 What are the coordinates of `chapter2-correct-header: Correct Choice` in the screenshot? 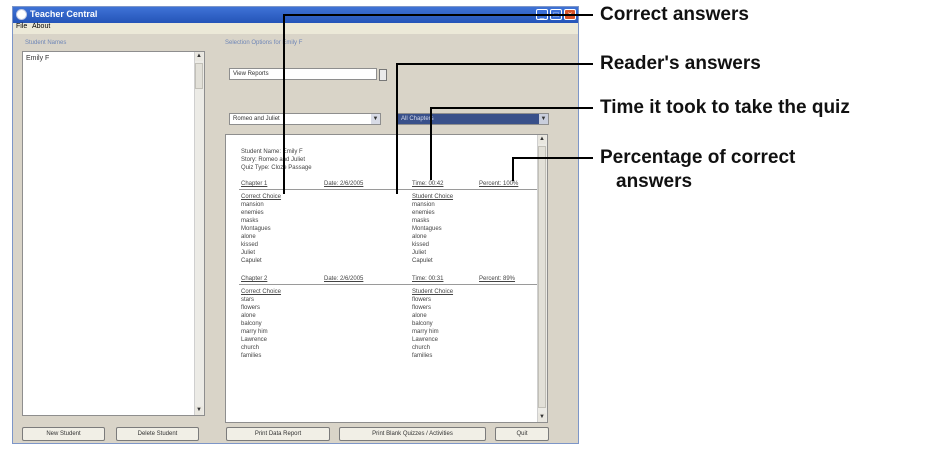 It's located at (261, 292).